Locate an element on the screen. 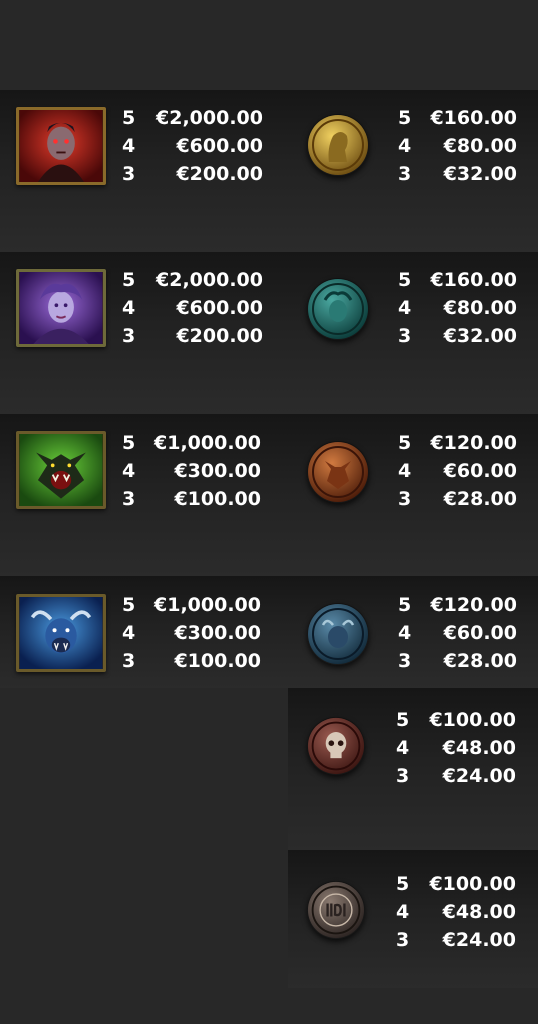 Image resolution: width=538 pixels, height=1024 pixels. payout-row: 3 €24.00 is located at coordinates (456, 776).